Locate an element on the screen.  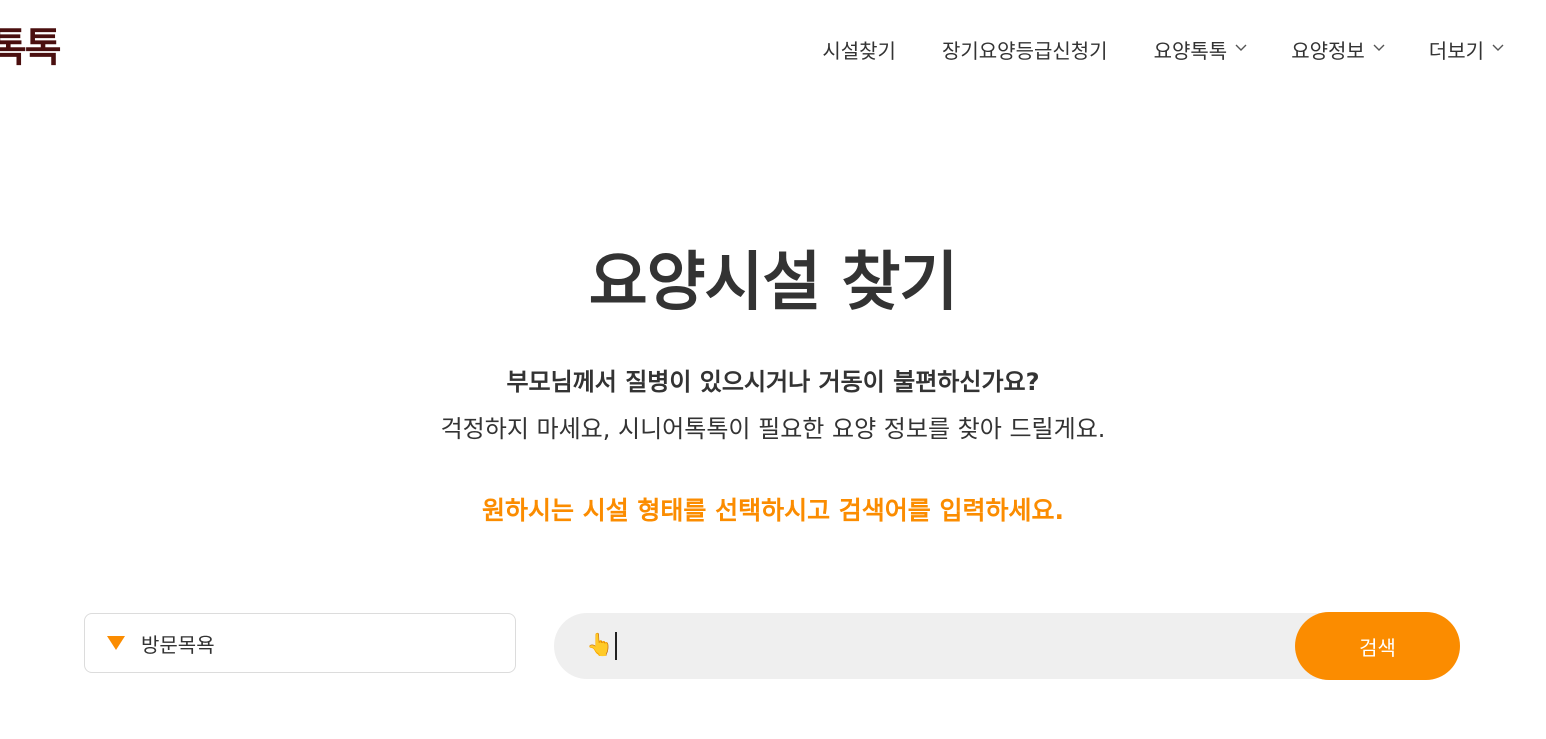
search-input is located at coordinates (918, 646).